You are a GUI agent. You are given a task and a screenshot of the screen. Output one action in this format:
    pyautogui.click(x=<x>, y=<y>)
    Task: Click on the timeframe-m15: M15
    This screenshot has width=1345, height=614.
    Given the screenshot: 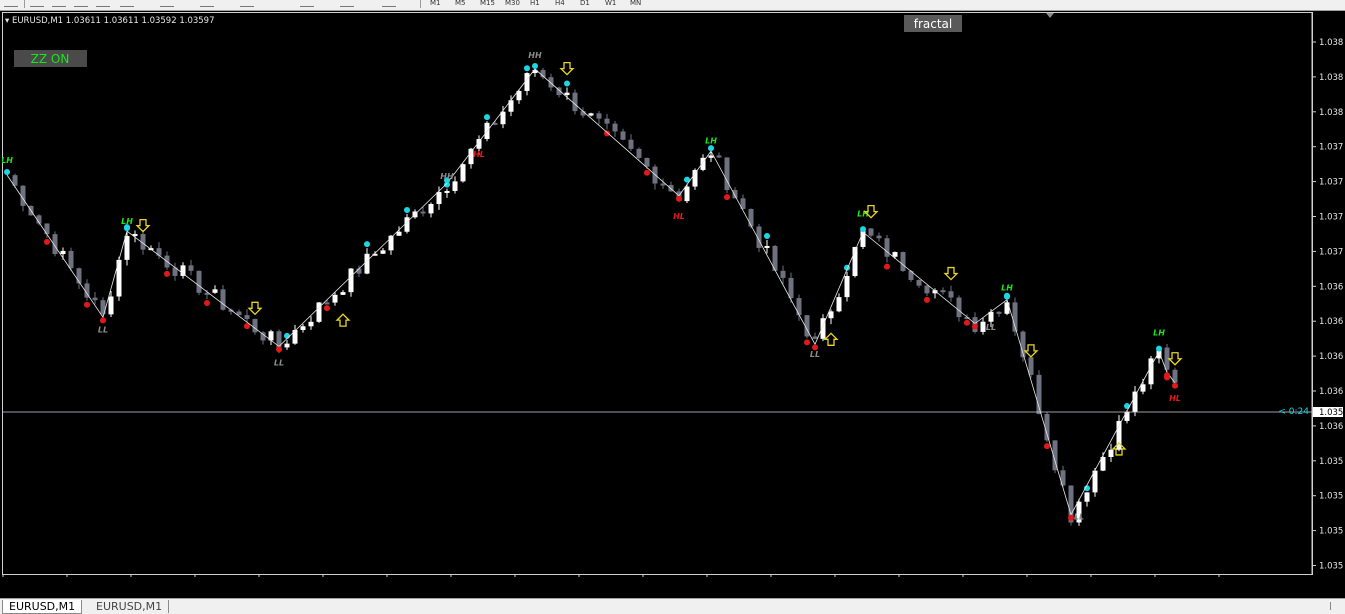 What is the action you would take?
    pyautogui.click(x=487, y=3)
    